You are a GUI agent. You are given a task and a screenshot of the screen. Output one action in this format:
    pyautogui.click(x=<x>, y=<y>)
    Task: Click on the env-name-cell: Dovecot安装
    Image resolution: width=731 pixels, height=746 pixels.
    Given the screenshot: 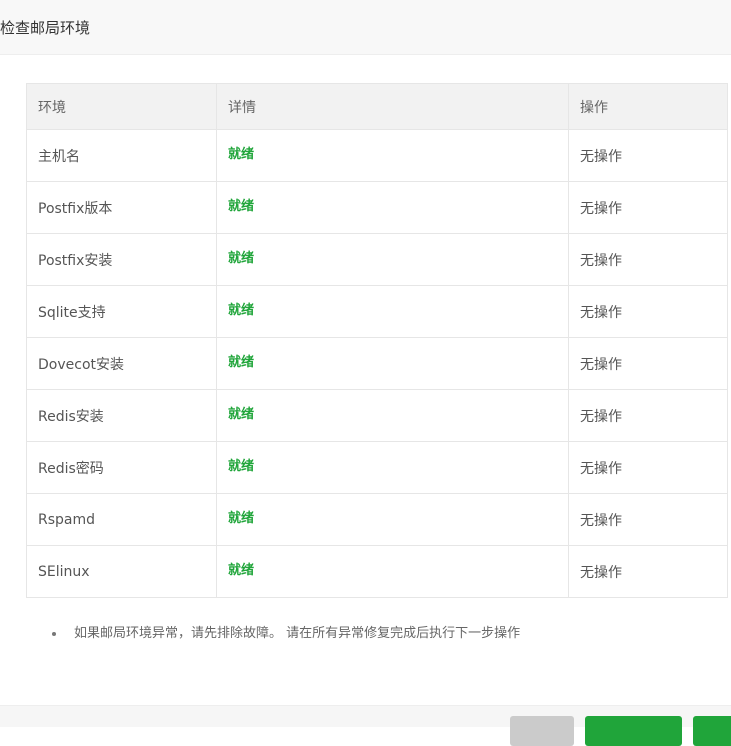 What is the action you would take?
    pyautogui.click(x=121, y=363)
    